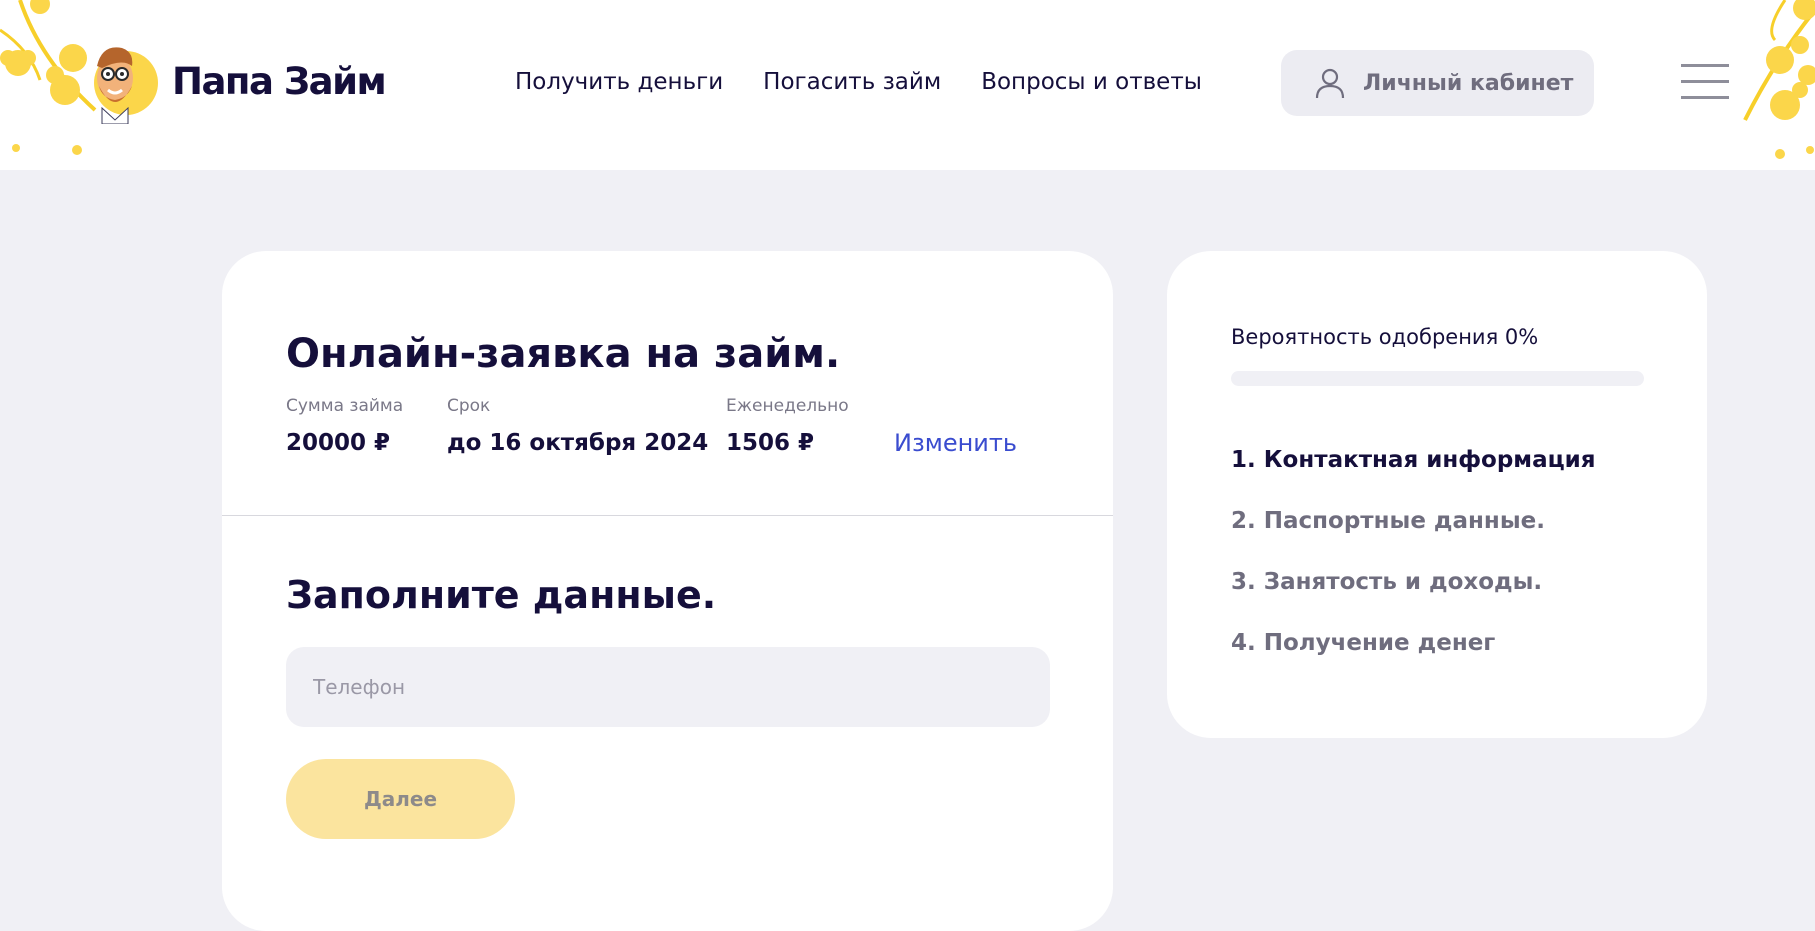 This screenshot has height=931, width=1815. What do you see at coordinates (619, 82) in the screenshot?
I see `nav-link-get-money: Получить деньги` at bounding box center [619, 82].